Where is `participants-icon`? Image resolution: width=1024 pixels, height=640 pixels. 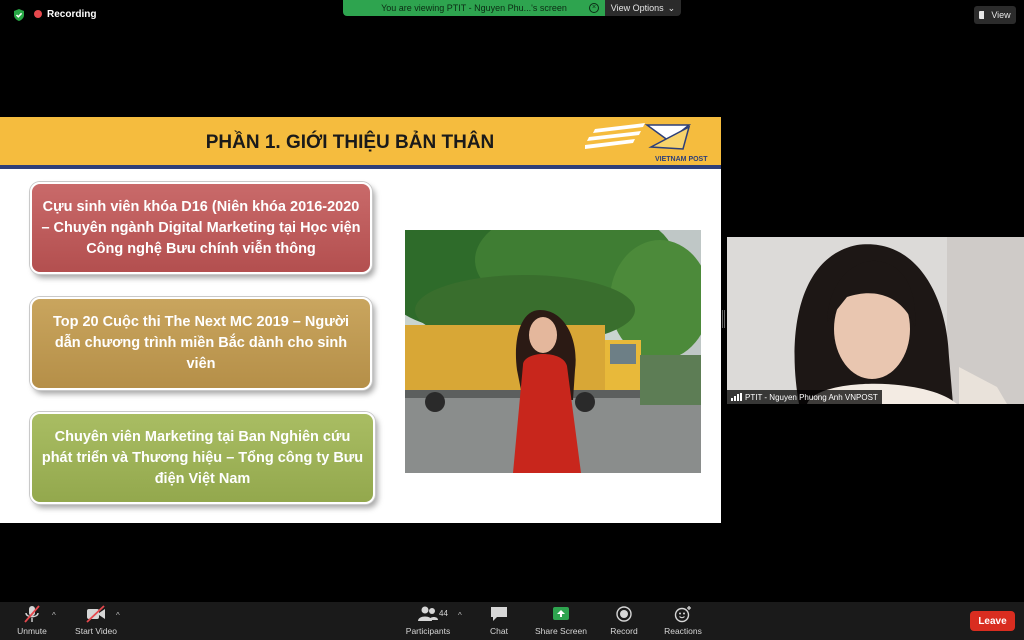
participants-icon is located at coordinates (428, 613).